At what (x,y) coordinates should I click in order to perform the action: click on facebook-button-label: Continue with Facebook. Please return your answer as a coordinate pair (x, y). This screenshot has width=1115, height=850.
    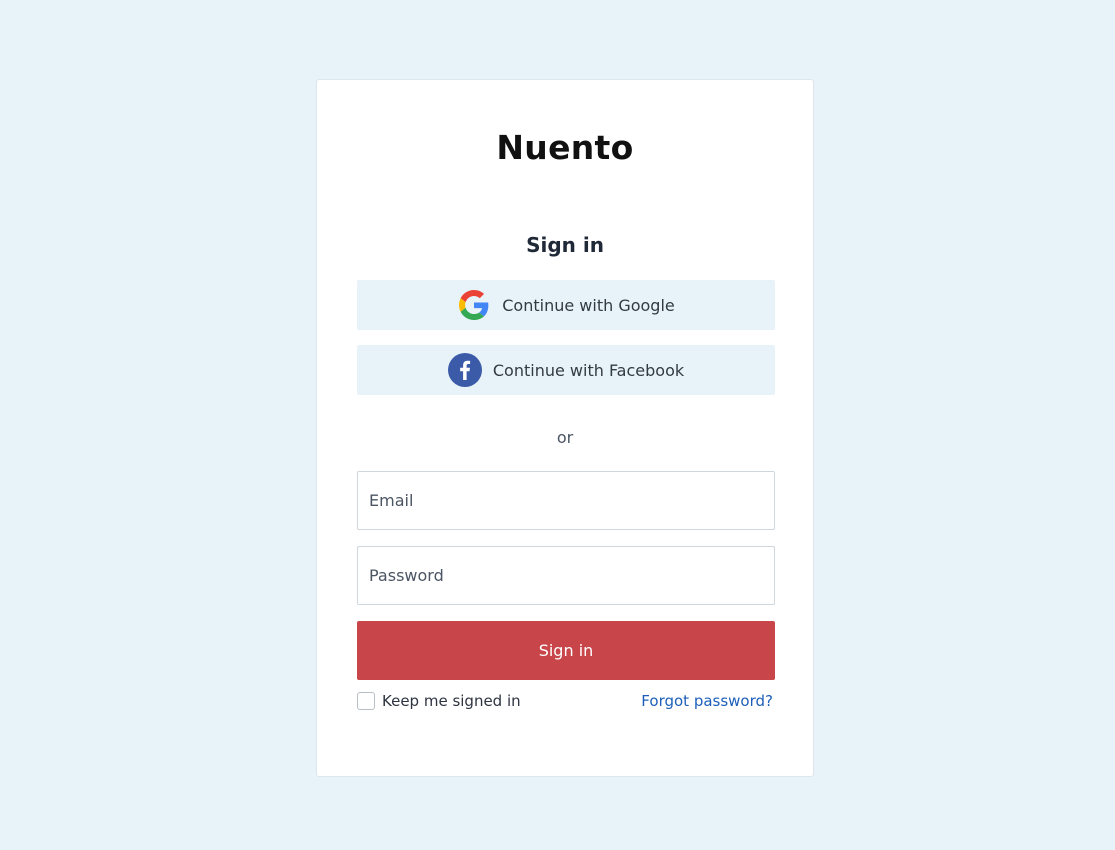
    Looking at the image, I should click on (588, 370).